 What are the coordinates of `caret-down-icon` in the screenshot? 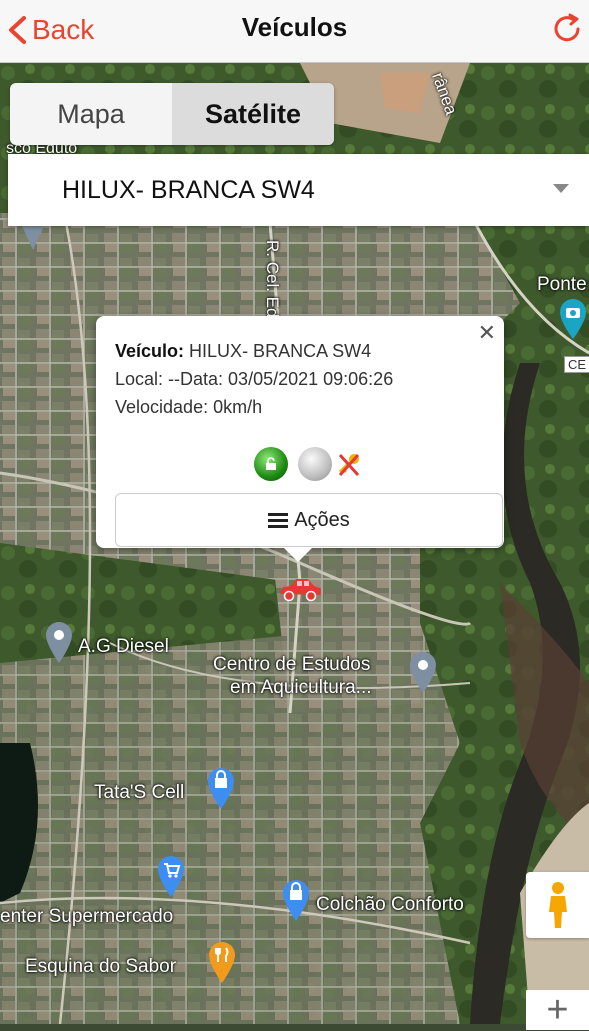 It's located at (561, 188).